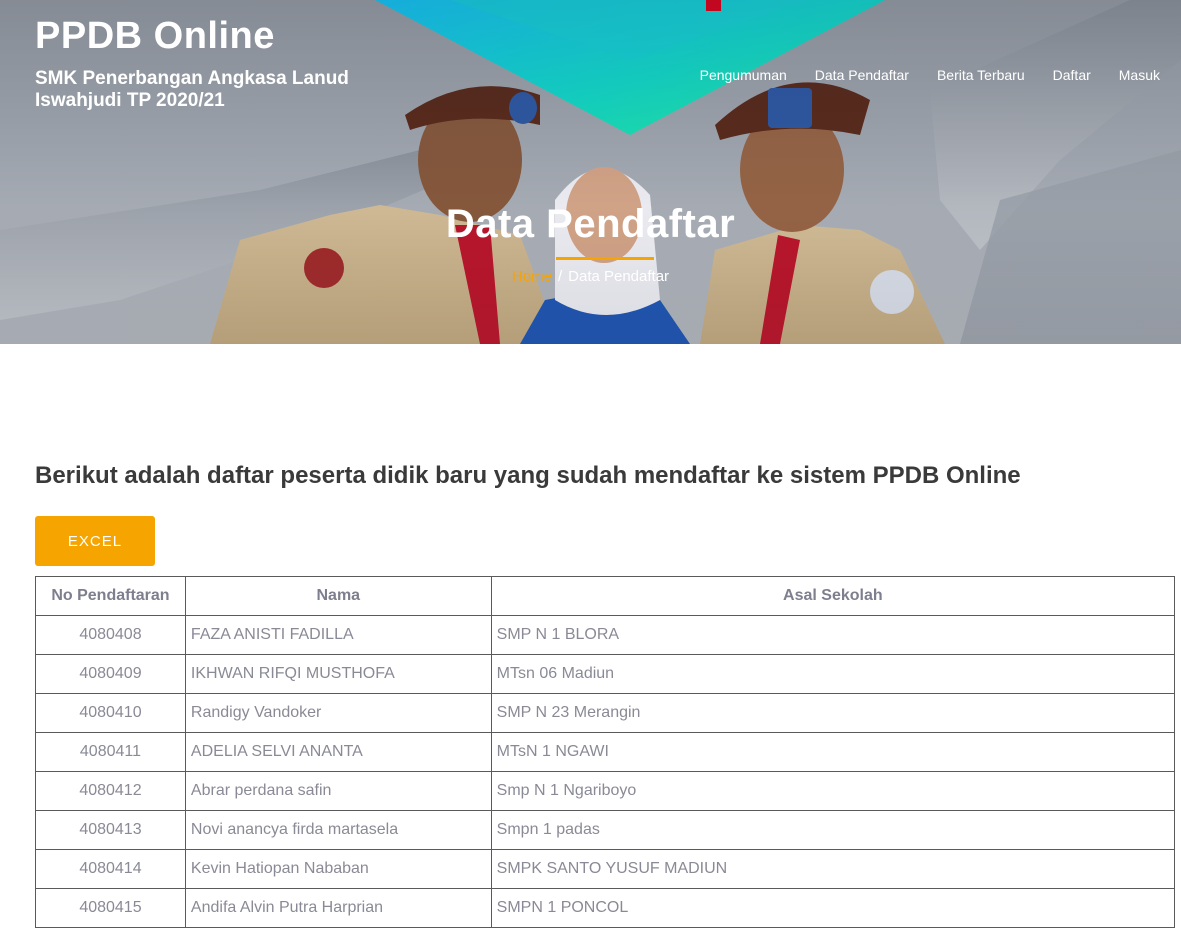 This screenshot has width=1181, height=930. What do you see at coordinates (95, 541) in the screenshot?
I see `excel-export-button: EXCEL` at bounding box center [95, 541].